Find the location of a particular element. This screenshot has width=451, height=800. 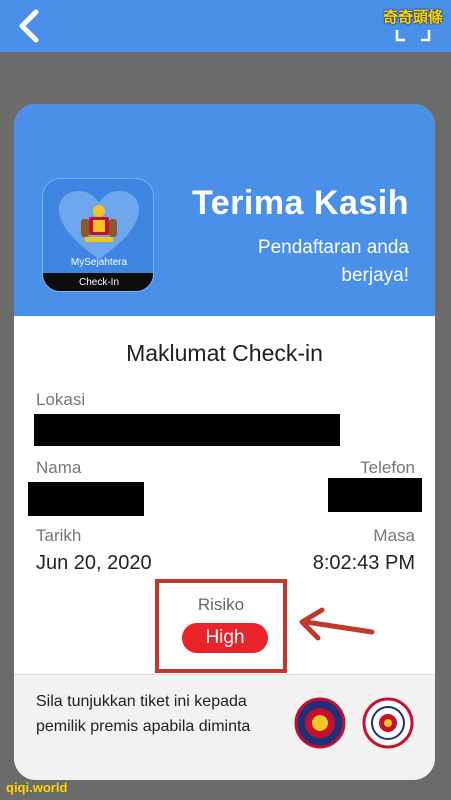

location-redacted is located at coordinates (187, 430).